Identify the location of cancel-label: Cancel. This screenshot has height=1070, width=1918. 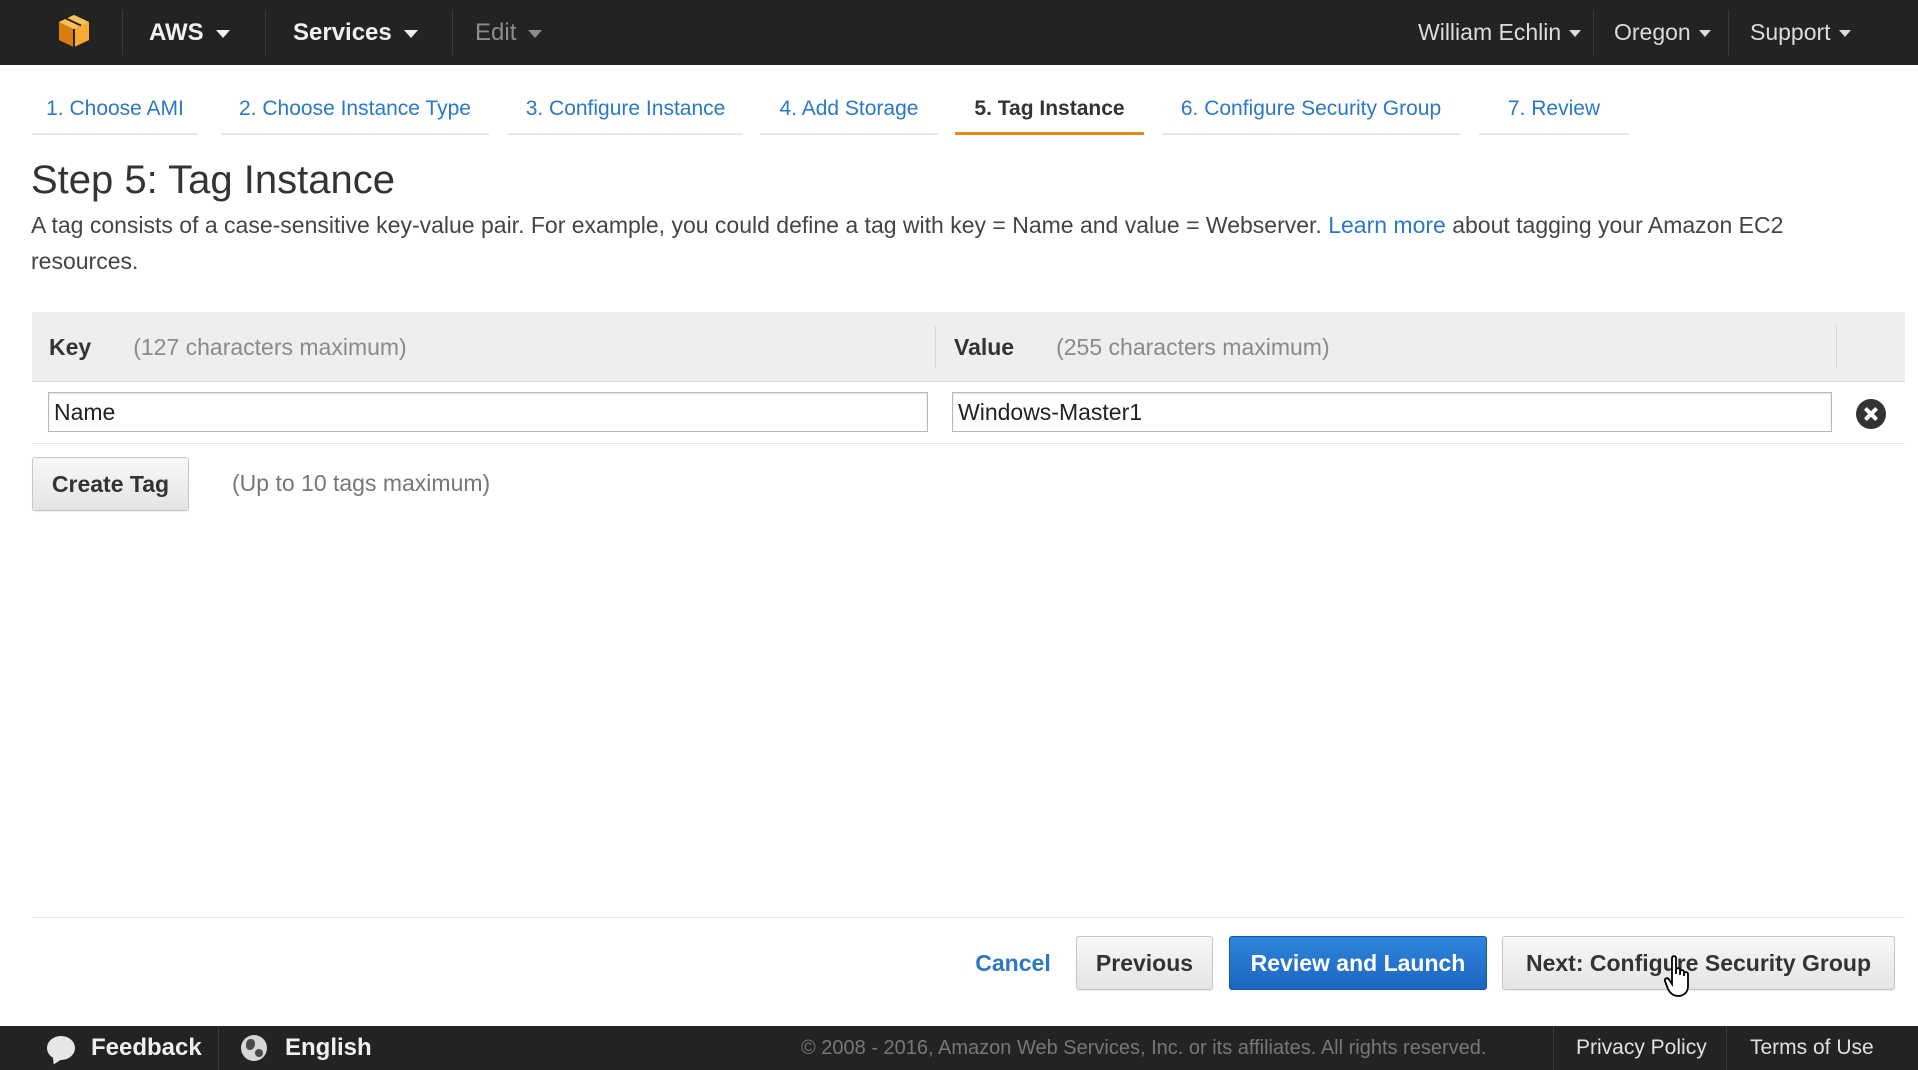
(1013, 962).